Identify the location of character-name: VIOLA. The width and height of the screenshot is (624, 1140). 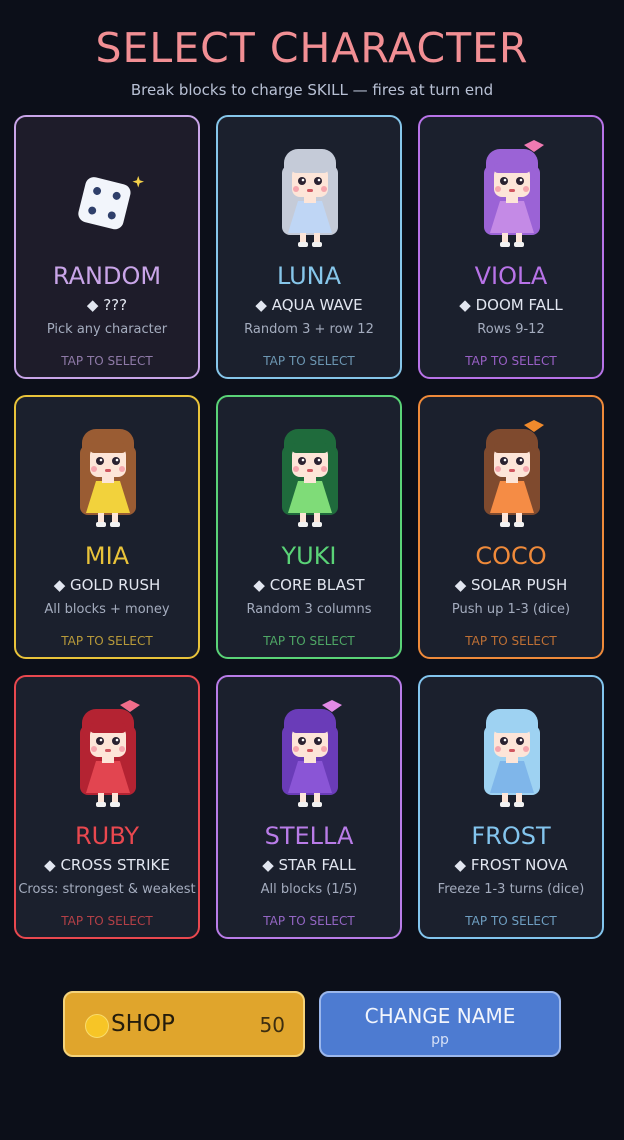
(511, 276).